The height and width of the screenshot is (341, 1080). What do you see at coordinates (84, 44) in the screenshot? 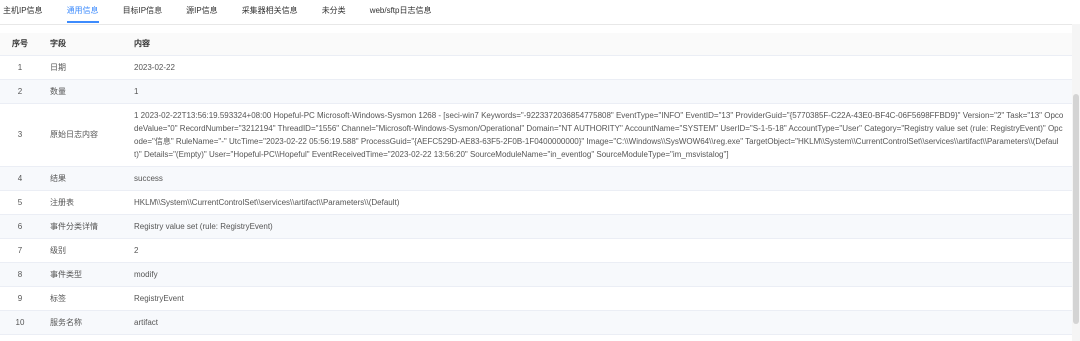
I see `header-field: 字段` at bounding box center [84, 44].